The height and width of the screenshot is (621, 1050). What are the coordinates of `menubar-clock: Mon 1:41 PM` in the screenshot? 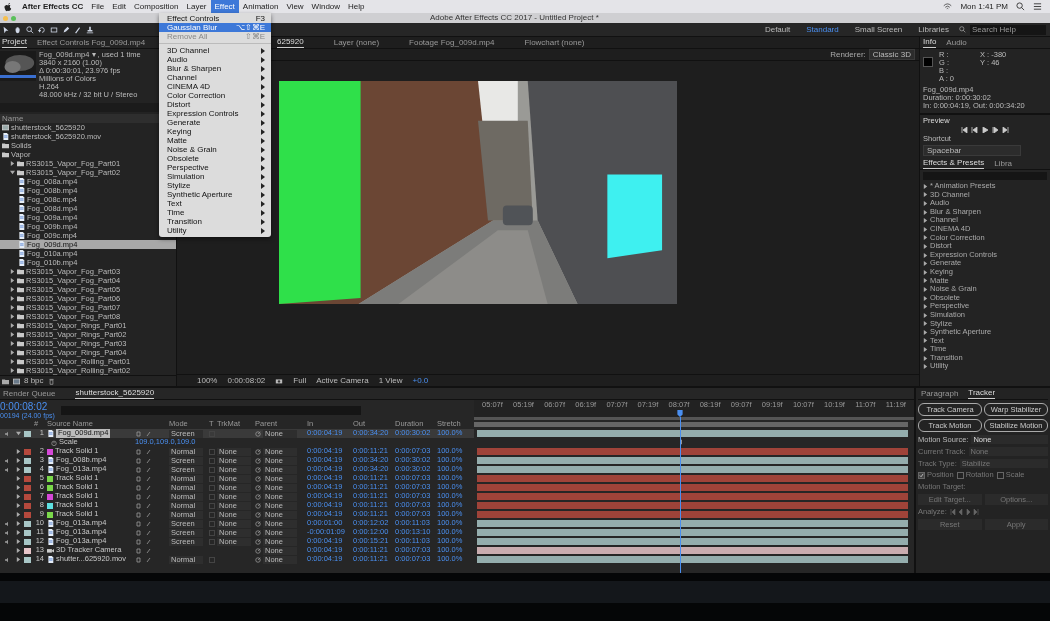 It's located at (984, 7).